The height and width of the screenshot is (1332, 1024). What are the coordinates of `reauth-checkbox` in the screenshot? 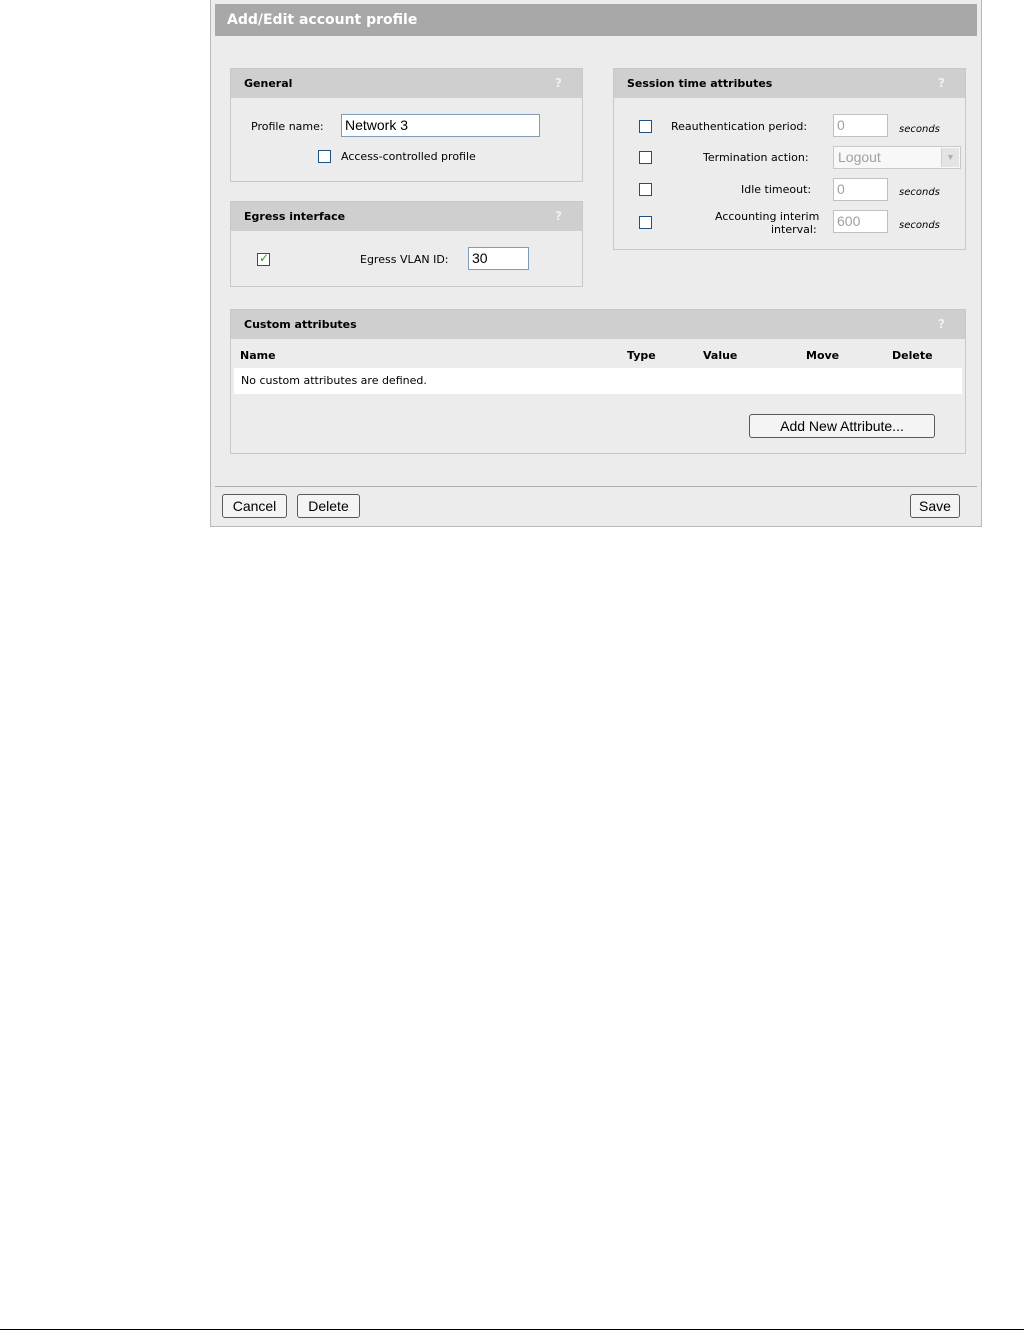 It's located at (645, 126).